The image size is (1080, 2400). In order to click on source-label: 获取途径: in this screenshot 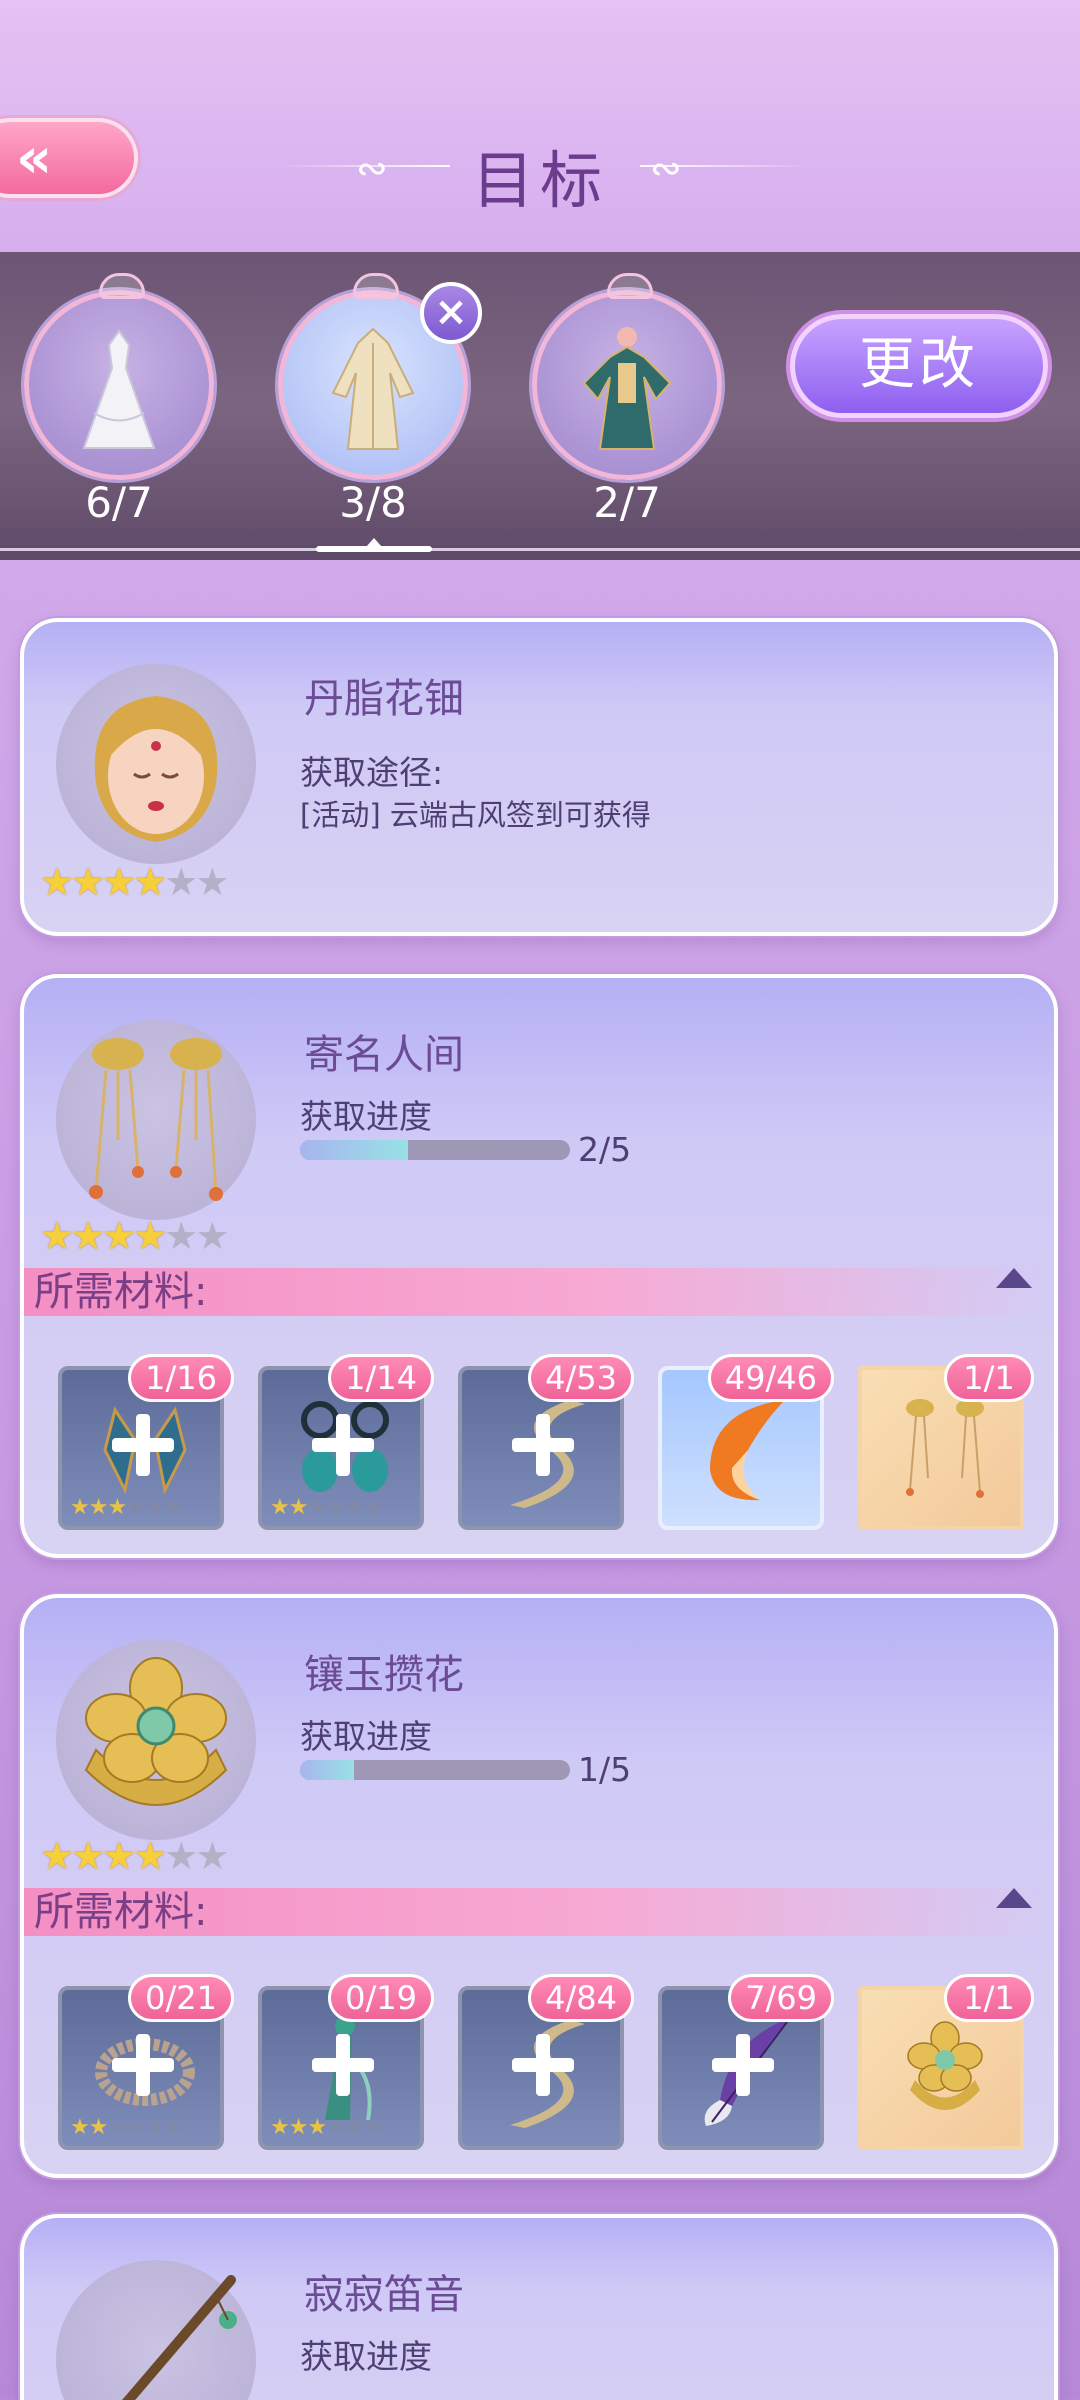, I will do `click(372, 772)`.